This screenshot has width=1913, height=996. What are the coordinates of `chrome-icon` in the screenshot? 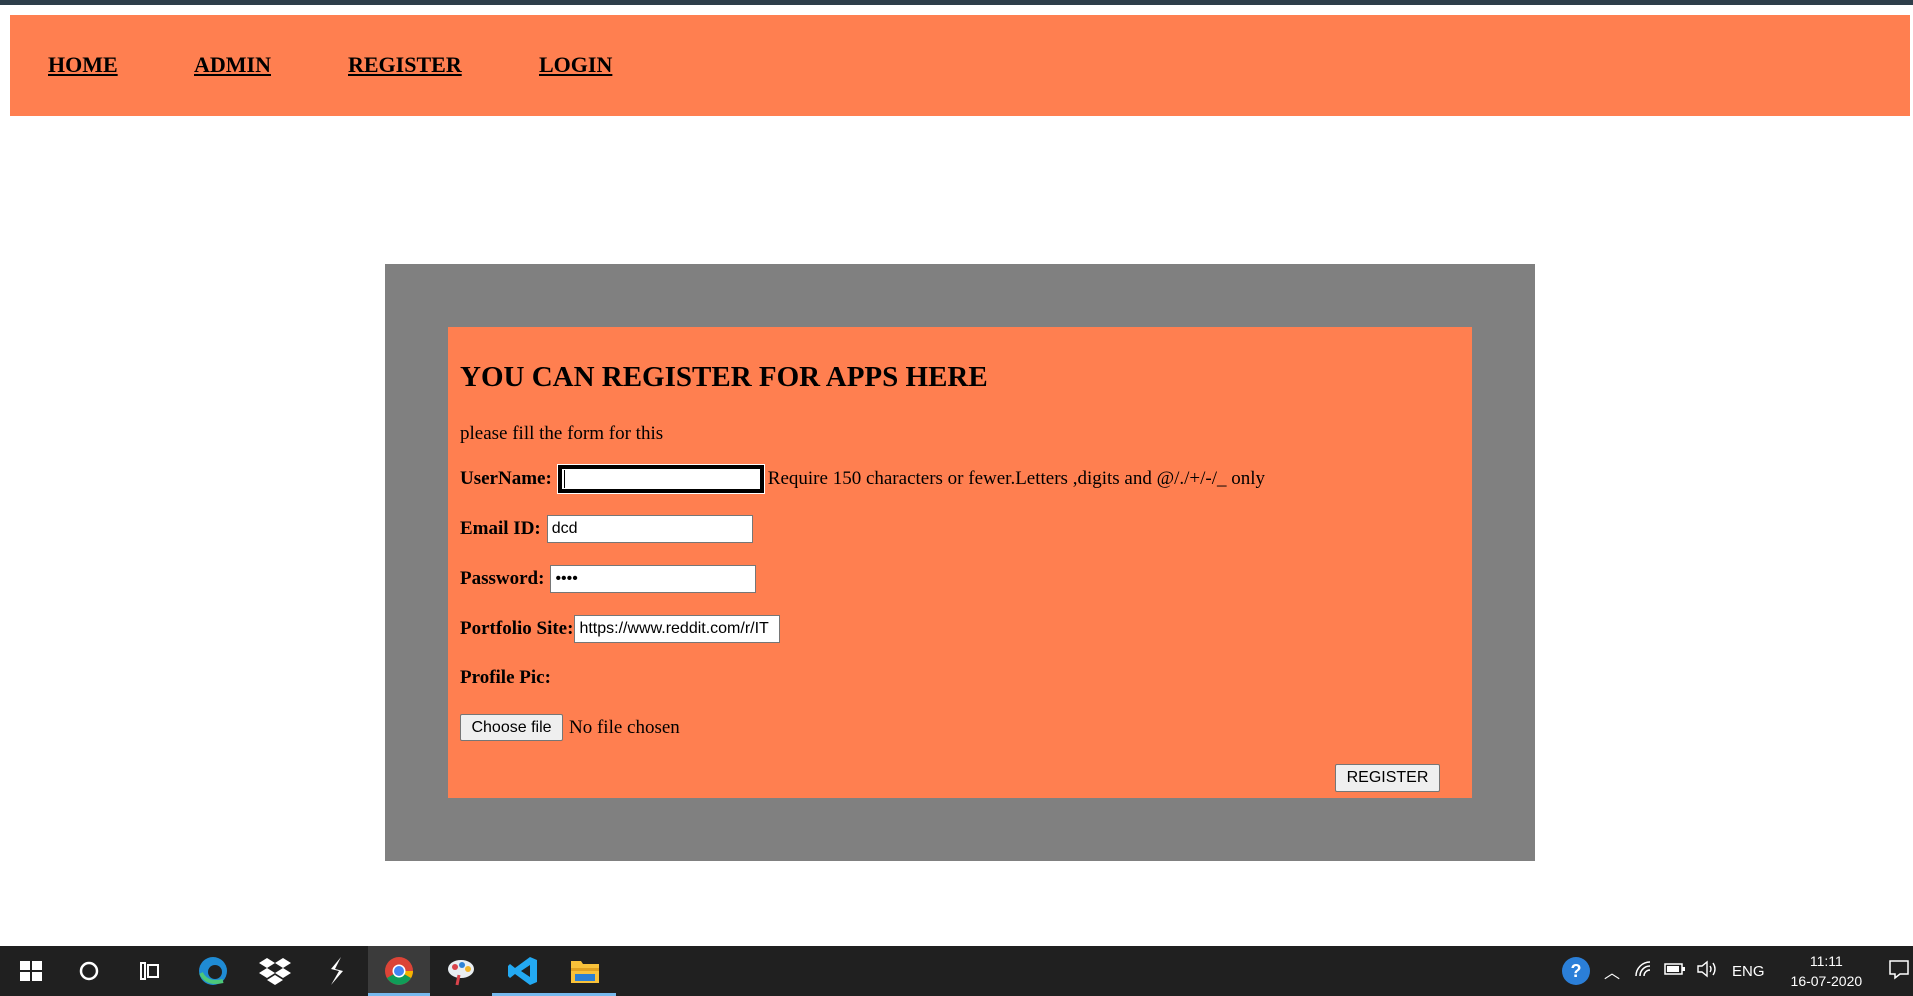 It's located at (399, 971).